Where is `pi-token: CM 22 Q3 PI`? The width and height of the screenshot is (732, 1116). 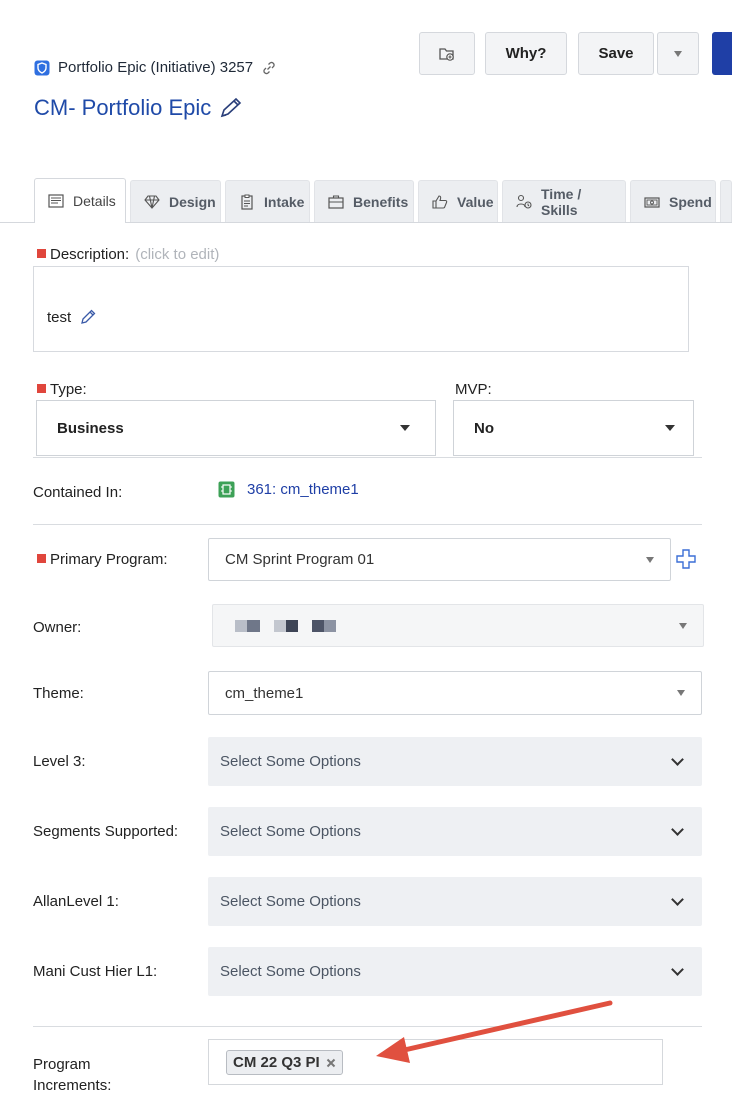
pi-token: CM 22 Q3 PI is located at coordinates (284, 1062).